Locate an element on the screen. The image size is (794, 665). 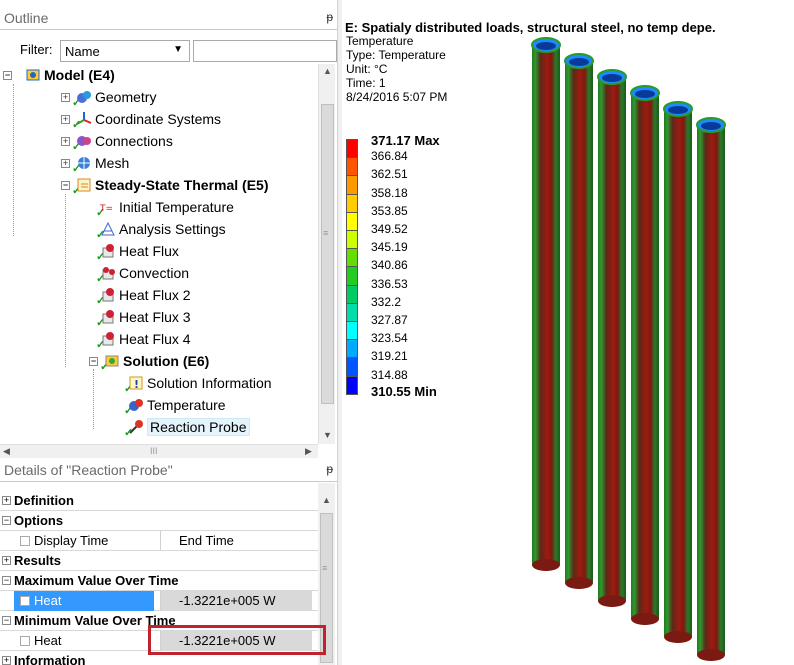
temperature-result-icon is located at coordinates (136, 405).